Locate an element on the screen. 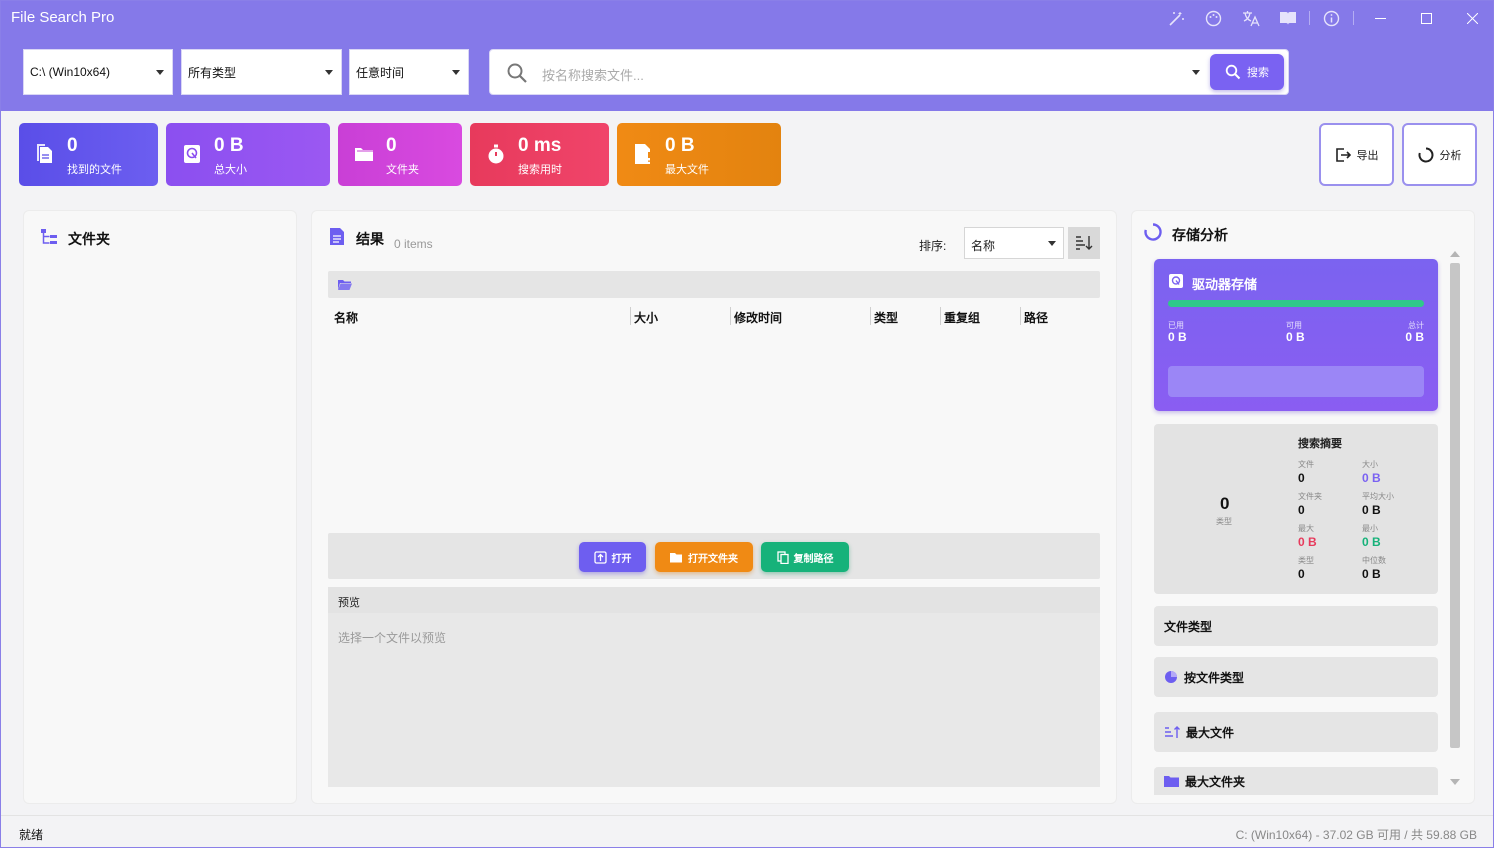 The height and width of the screenshot is (848, 1494). maximize-button is located at coordinates (1426, 18).